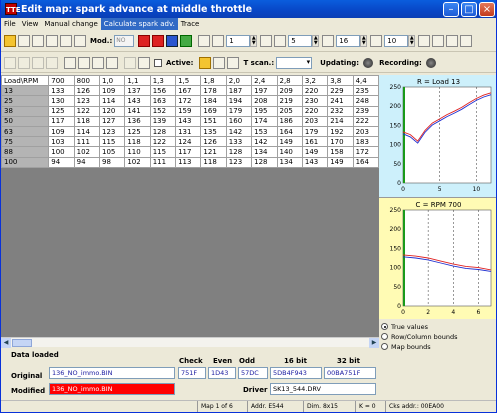  I want to click on column-header: 1,8, so click(213, 81).